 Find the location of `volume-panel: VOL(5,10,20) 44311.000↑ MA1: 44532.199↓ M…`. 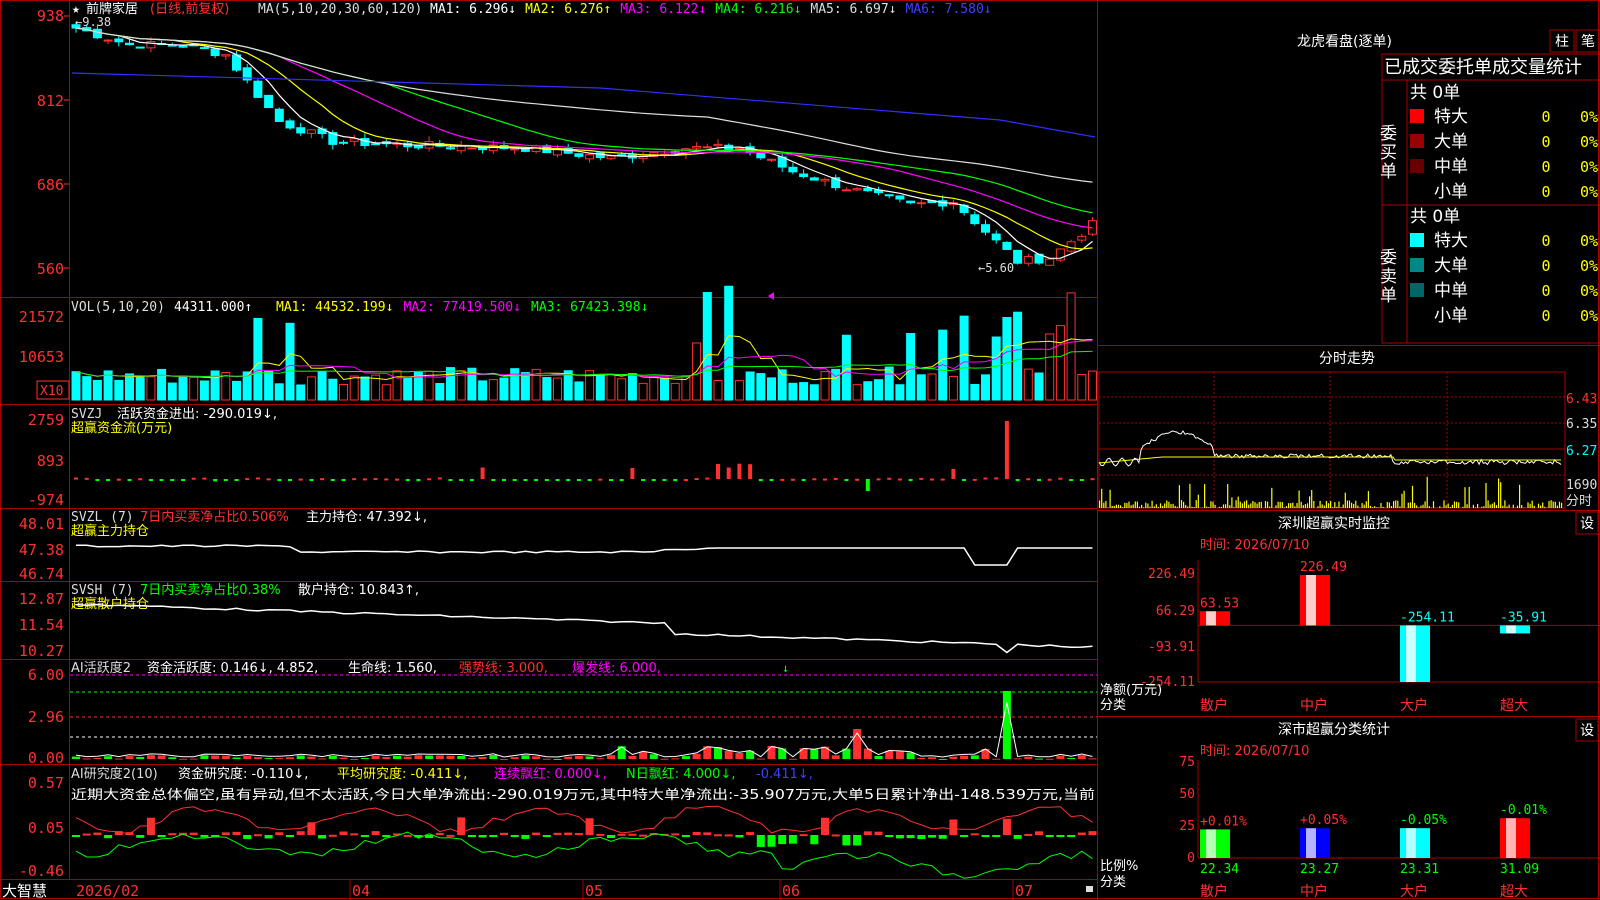

volume-panel: VOL(5,10,20) 44311.000↑ MA1: 44532.199↓ M… is located at coordinates (558, 343).